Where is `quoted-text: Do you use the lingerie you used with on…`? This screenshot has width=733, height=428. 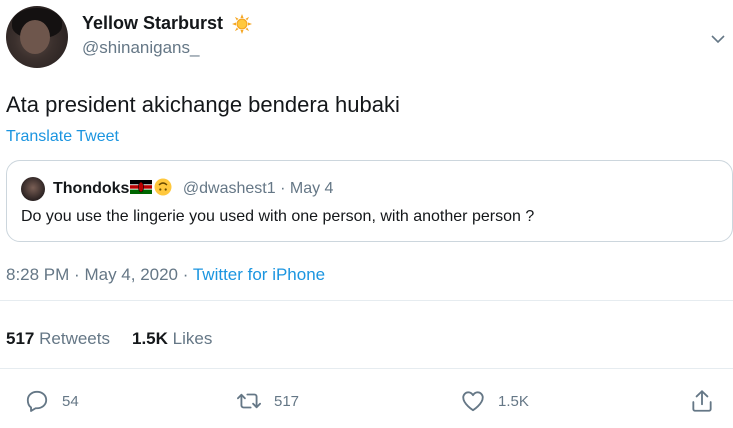
quoted-text: Do you use the lingerie you used with on… is located at coordinates (278, 216).